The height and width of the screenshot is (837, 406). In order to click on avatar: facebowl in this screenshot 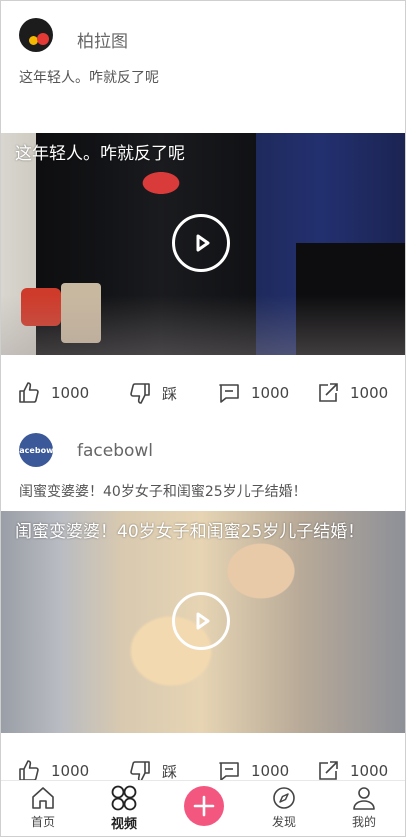, I will do `click(36, 450)`.